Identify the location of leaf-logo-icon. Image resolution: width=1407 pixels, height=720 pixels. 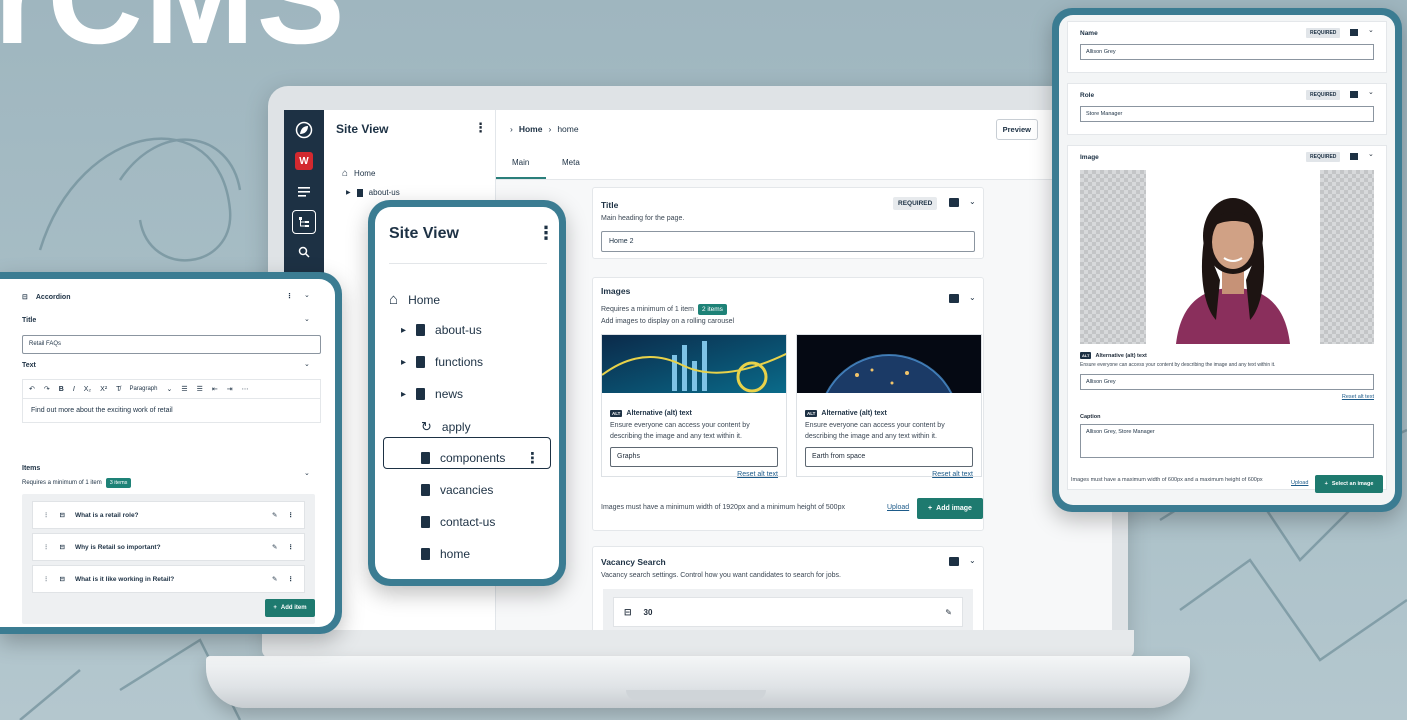
(304, 130).